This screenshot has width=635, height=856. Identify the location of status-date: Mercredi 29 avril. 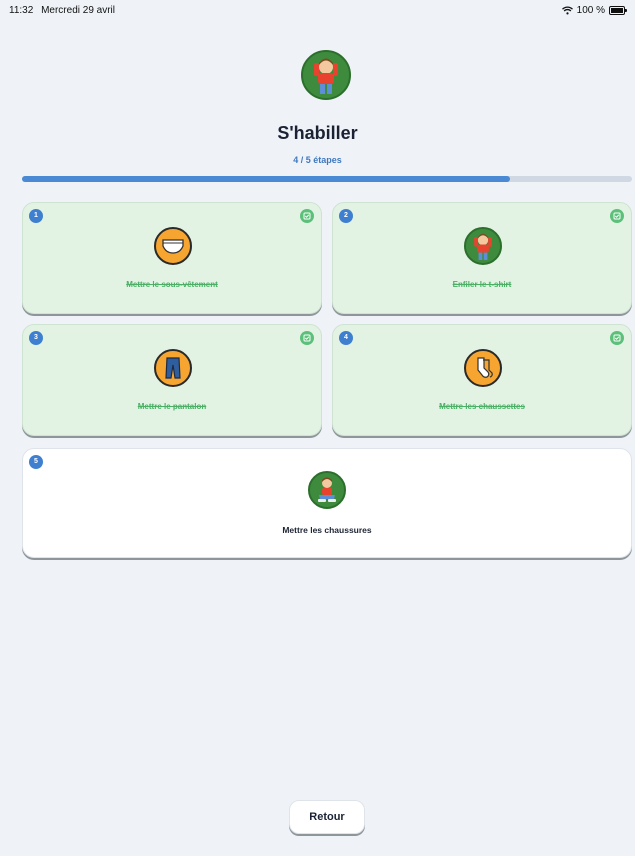
(78, 10).